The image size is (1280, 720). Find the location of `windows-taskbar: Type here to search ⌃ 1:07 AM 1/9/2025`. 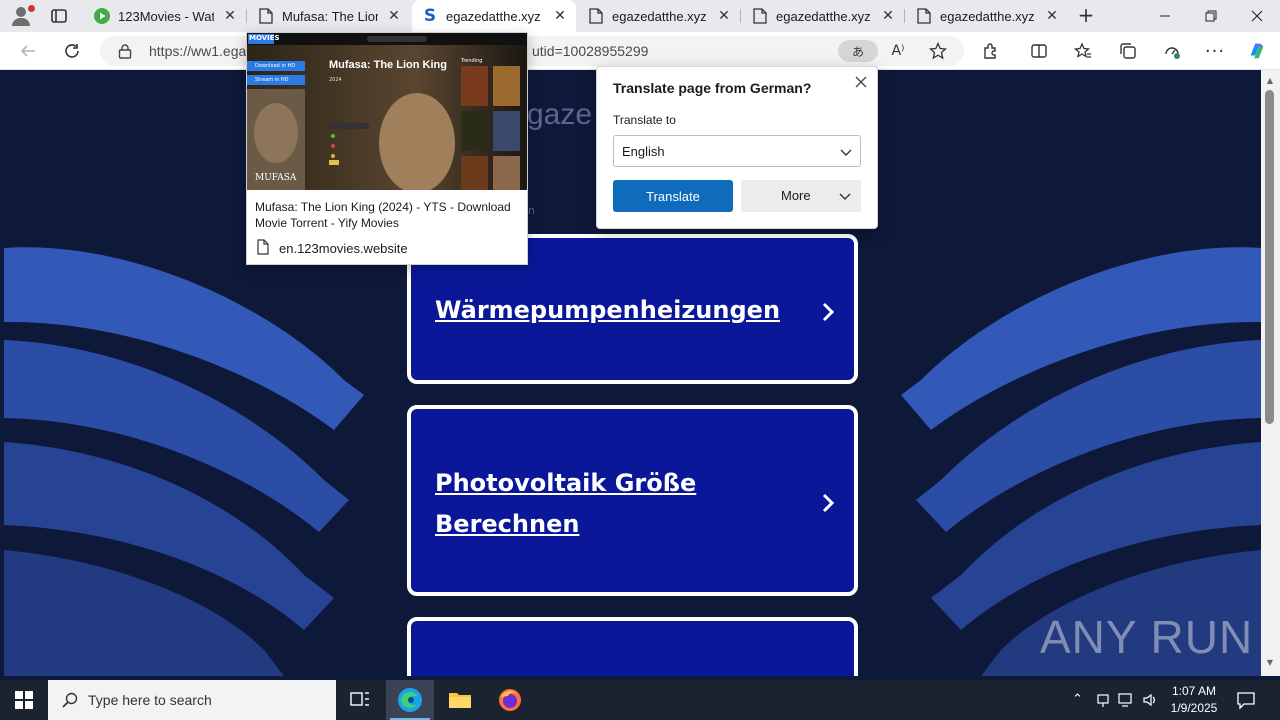

windows-taskbar: Type here to search ⌃ 1:07 AM 1/9/2025 is located at coordinates (640, 700).